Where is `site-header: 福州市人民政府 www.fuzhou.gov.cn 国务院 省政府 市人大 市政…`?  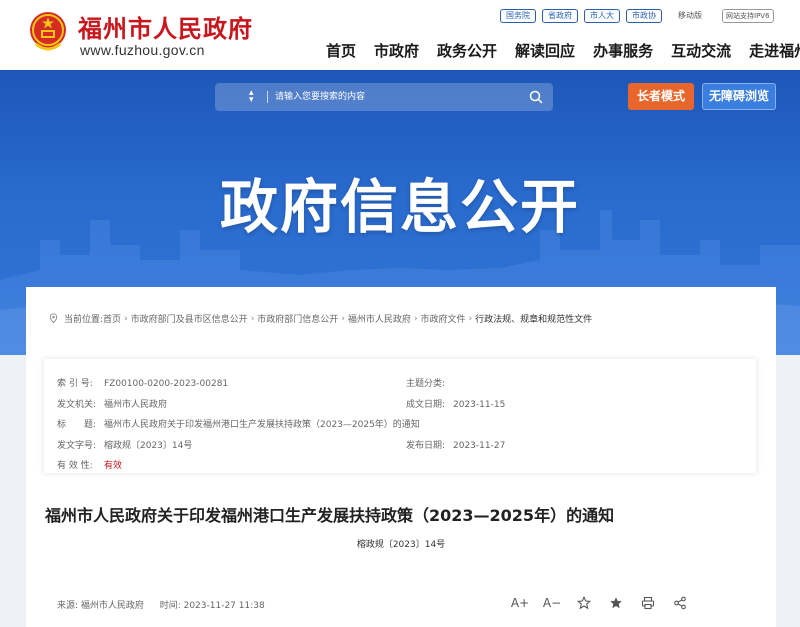 site-header: 福州市人民政府 www.fuzhou.gov.cn 国务院 省政府 市人大 市政… is located at coordinates (400, 35).